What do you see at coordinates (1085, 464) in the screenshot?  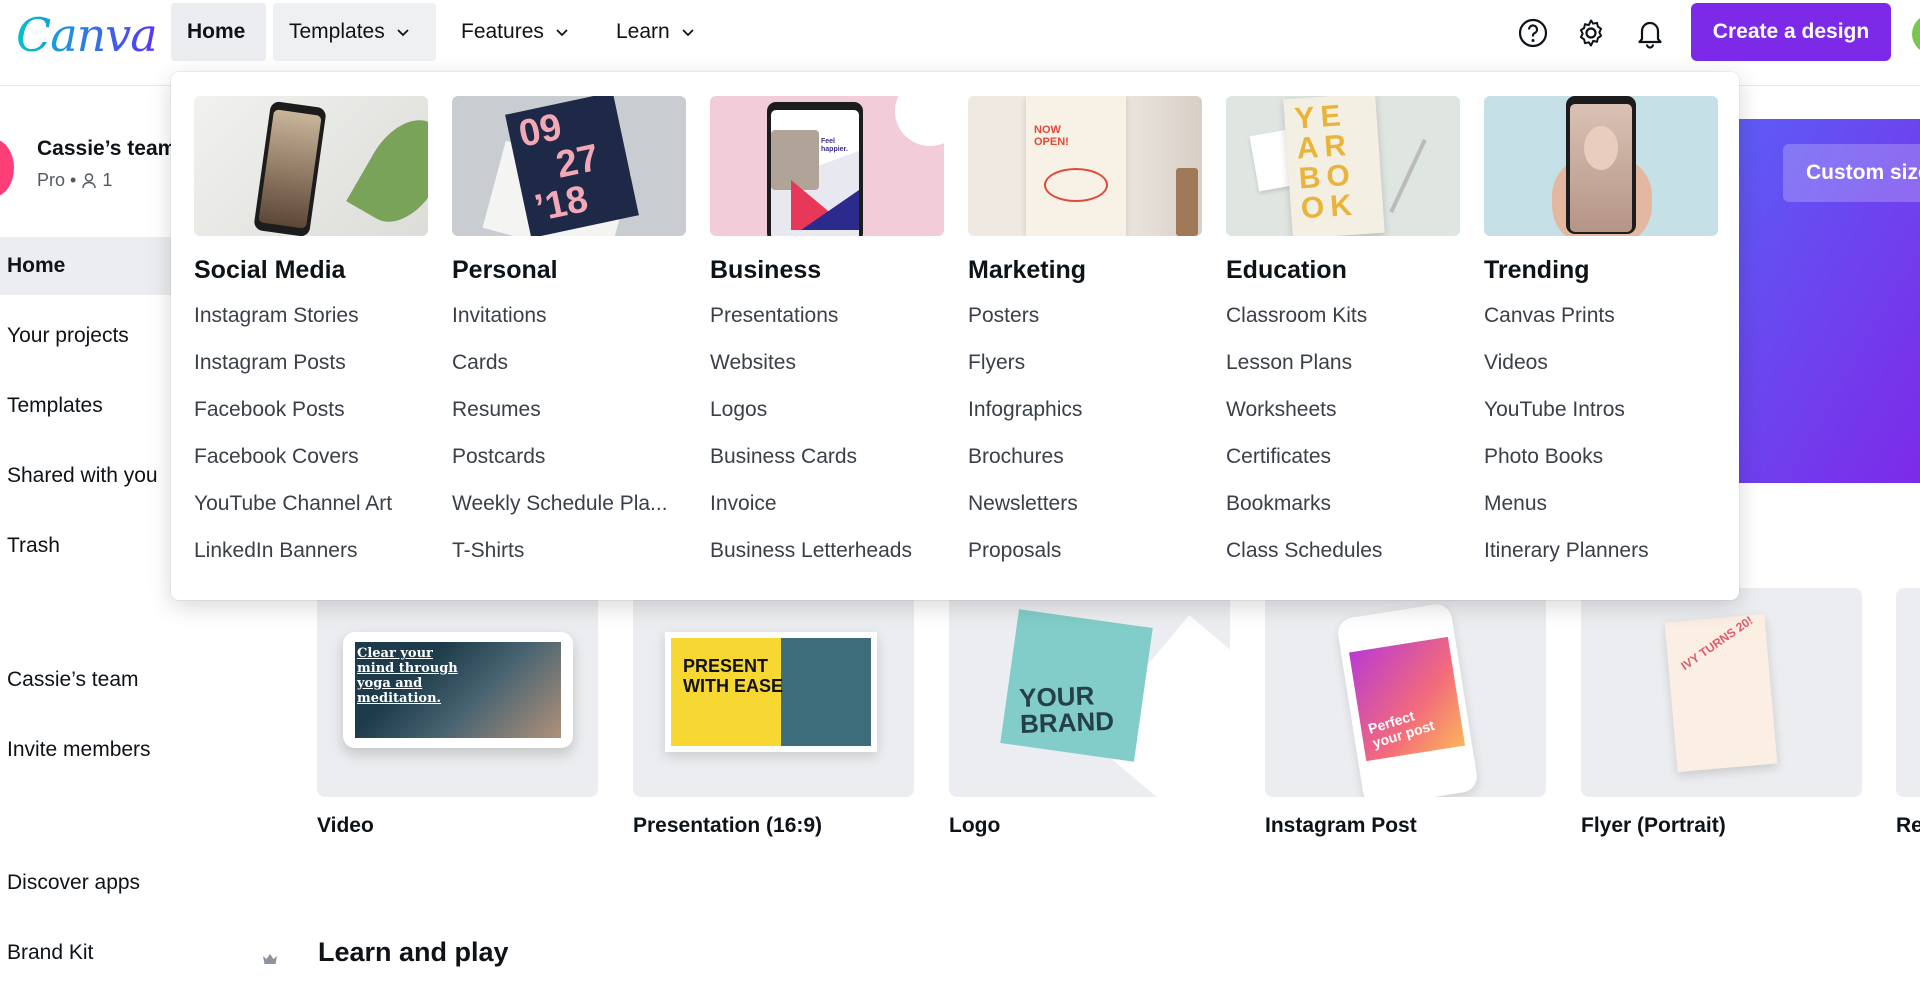 I see `menu-item: Brochures` at bounding box center [1085, 464].